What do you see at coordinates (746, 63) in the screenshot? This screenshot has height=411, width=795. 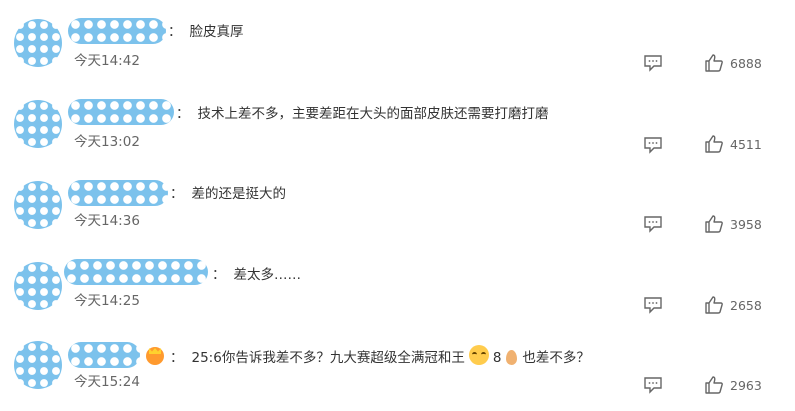 I see `like-count: 6888` at bounding box center [746, 63].